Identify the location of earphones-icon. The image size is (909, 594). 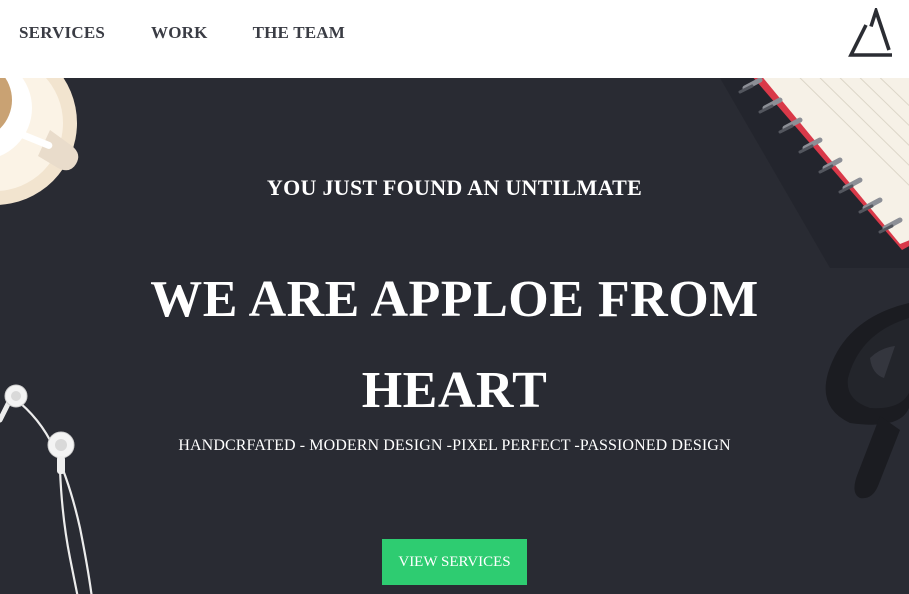
(46, 493).